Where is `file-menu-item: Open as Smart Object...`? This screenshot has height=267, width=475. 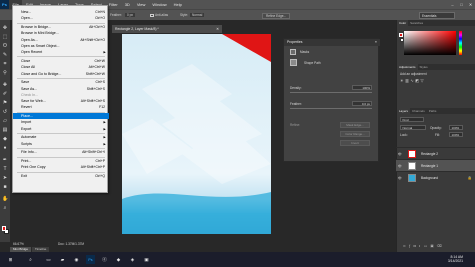 file-menu-item: Open as Smart Object... is located at coordinates (61, 46).